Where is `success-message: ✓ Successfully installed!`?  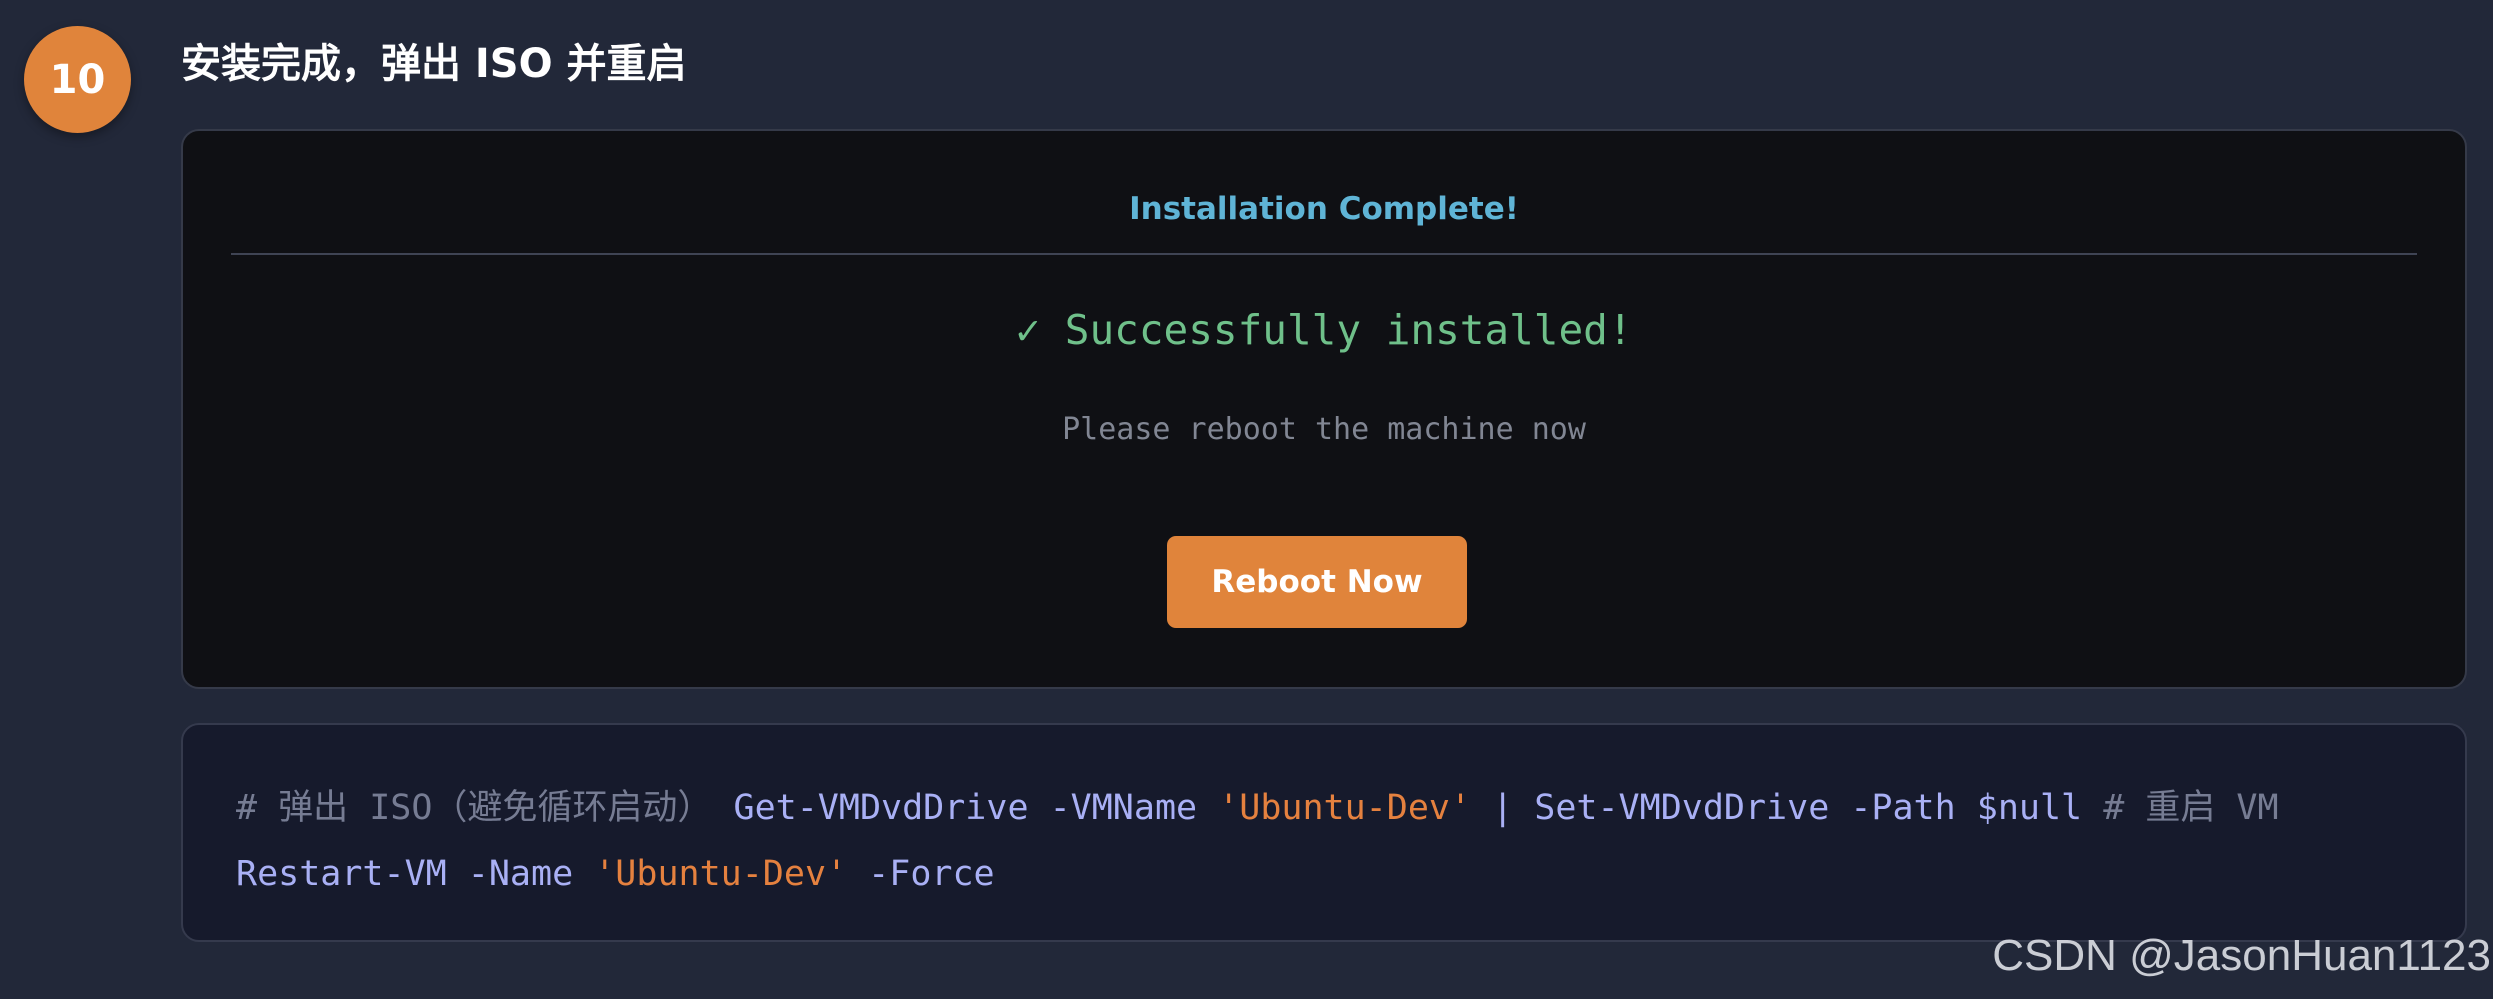
success-message: ✓ Successfully installed! is located at coordinates (1324, 330).